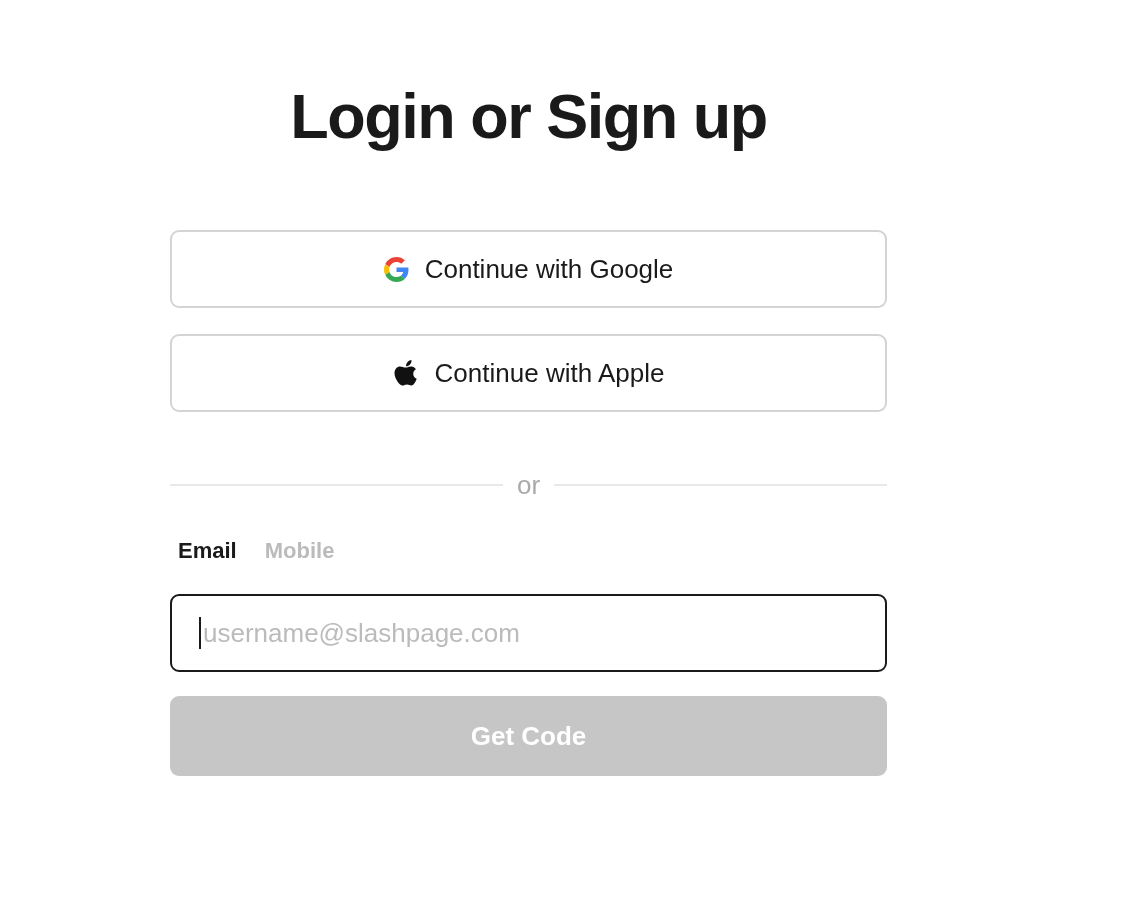  I want to click on page-title: Login or Sign up, so click(528, 116).